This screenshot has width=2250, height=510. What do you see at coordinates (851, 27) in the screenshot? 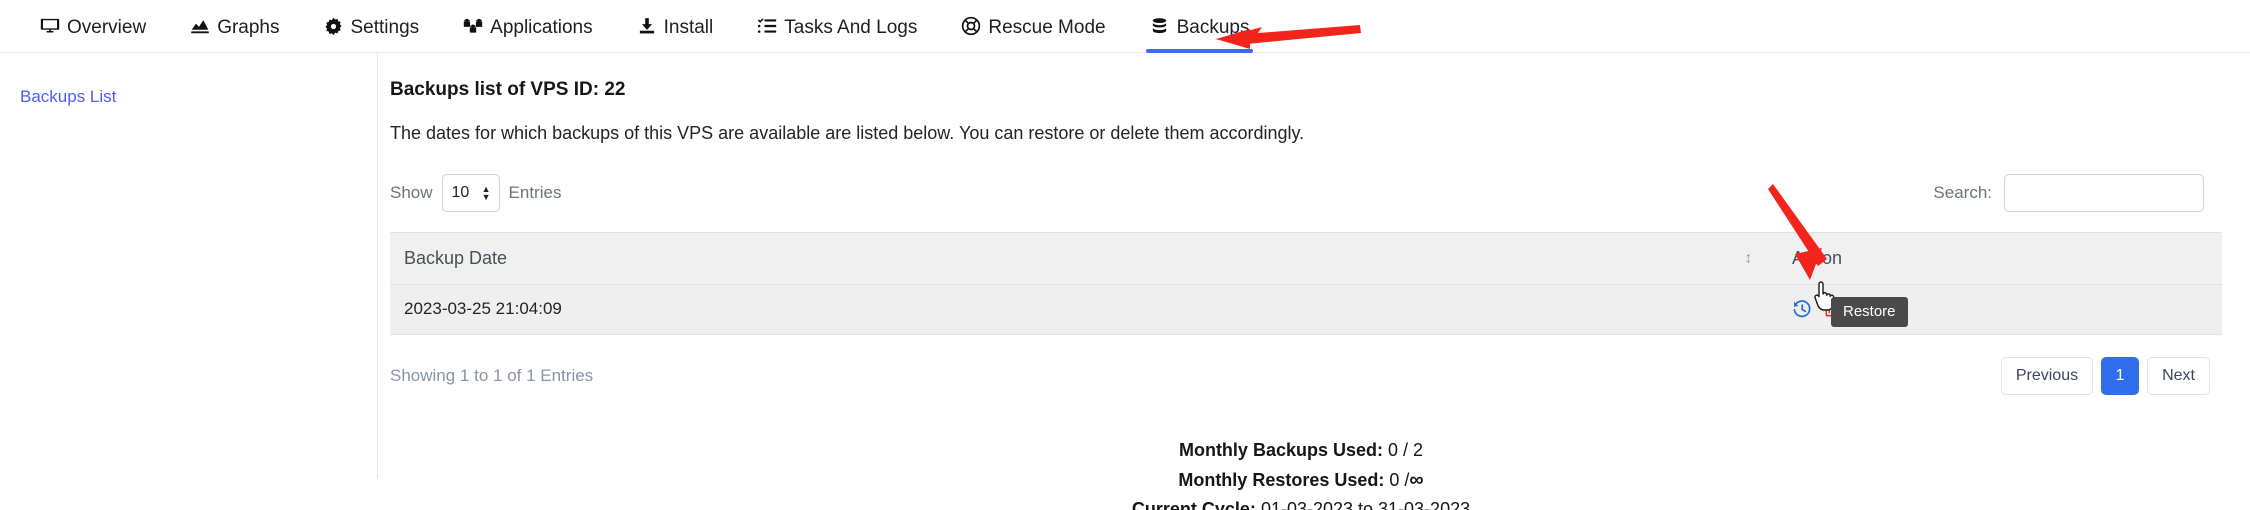
I see `nav-tab-label: Tasks And Logs` at bounding box center [851, 27].